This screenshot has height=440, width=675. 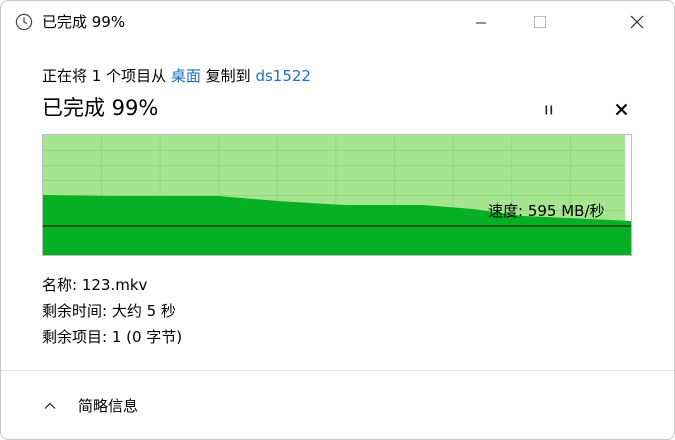 What do you see at coordinates (108, 406) in the screenshot?
I see `fewer-details-label: 简略信息` at bounding box center [108, 406].